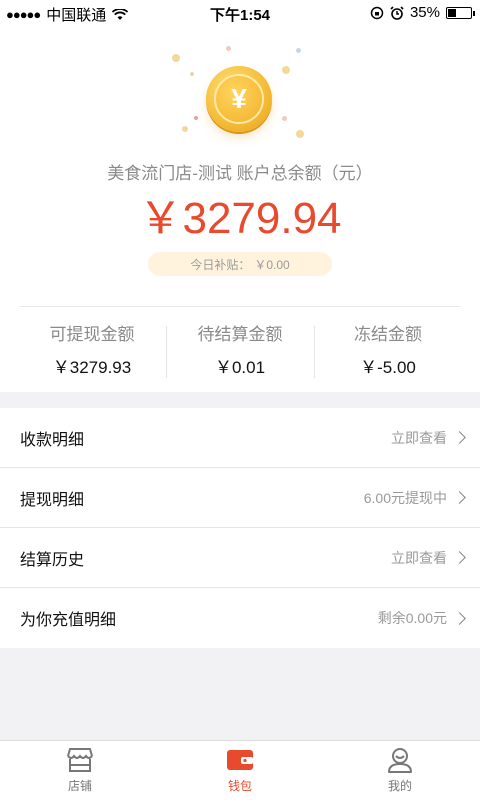  What do you see at coordinates (23, 14) in the screenshot?
I see `signal-icon: ●●●●●` at bounding box center [23, 14].